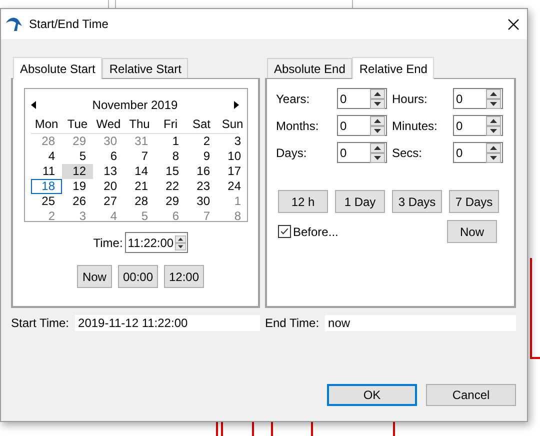 This screenshot has height=436, width=540. I want to click on close-icon, so click(513, 24).